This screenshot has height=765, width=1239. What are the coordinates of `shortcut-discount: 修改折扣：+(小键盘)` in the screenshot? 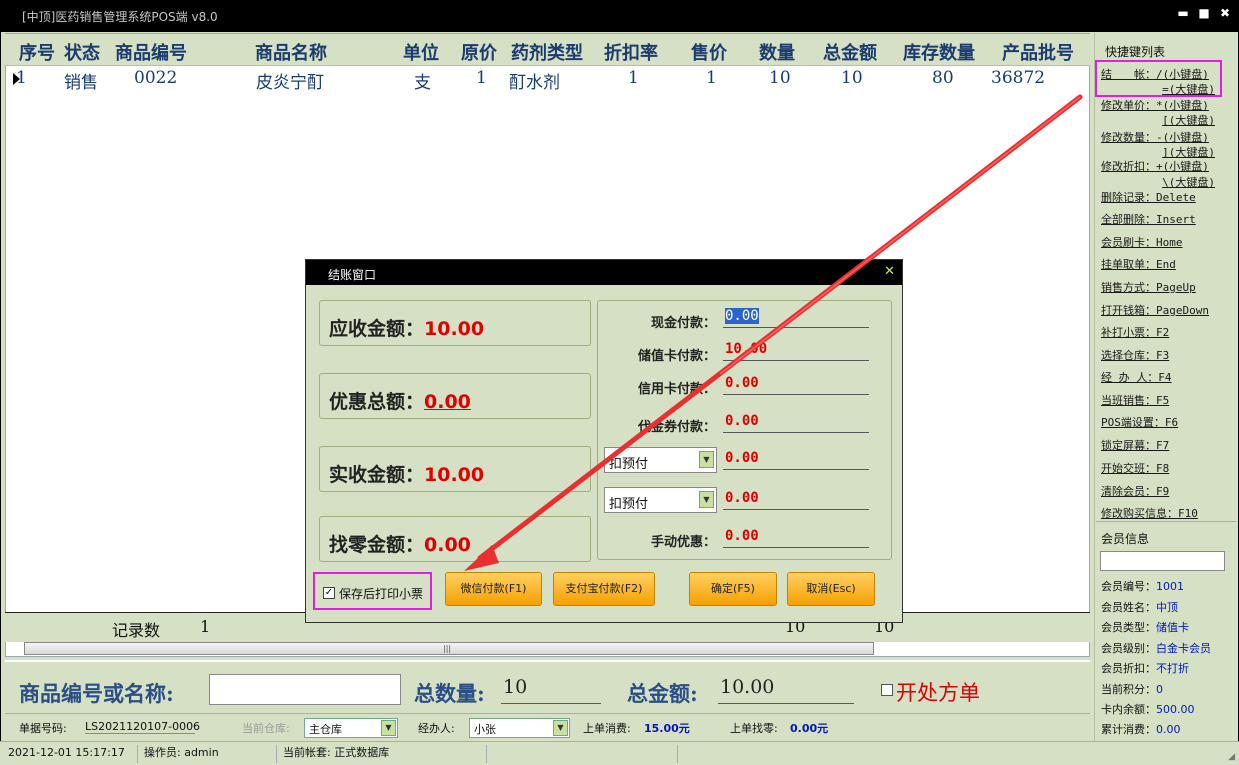 It's located at (1155, 166).